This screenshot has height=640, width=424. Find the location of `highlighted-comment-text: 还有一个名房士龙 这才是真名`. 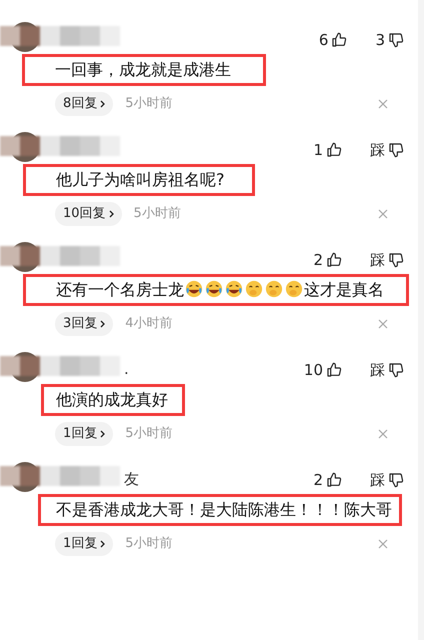

highlighted-comment-text: 还有一个名房士龙 这才是真名 is located at coordinates (216, 290).